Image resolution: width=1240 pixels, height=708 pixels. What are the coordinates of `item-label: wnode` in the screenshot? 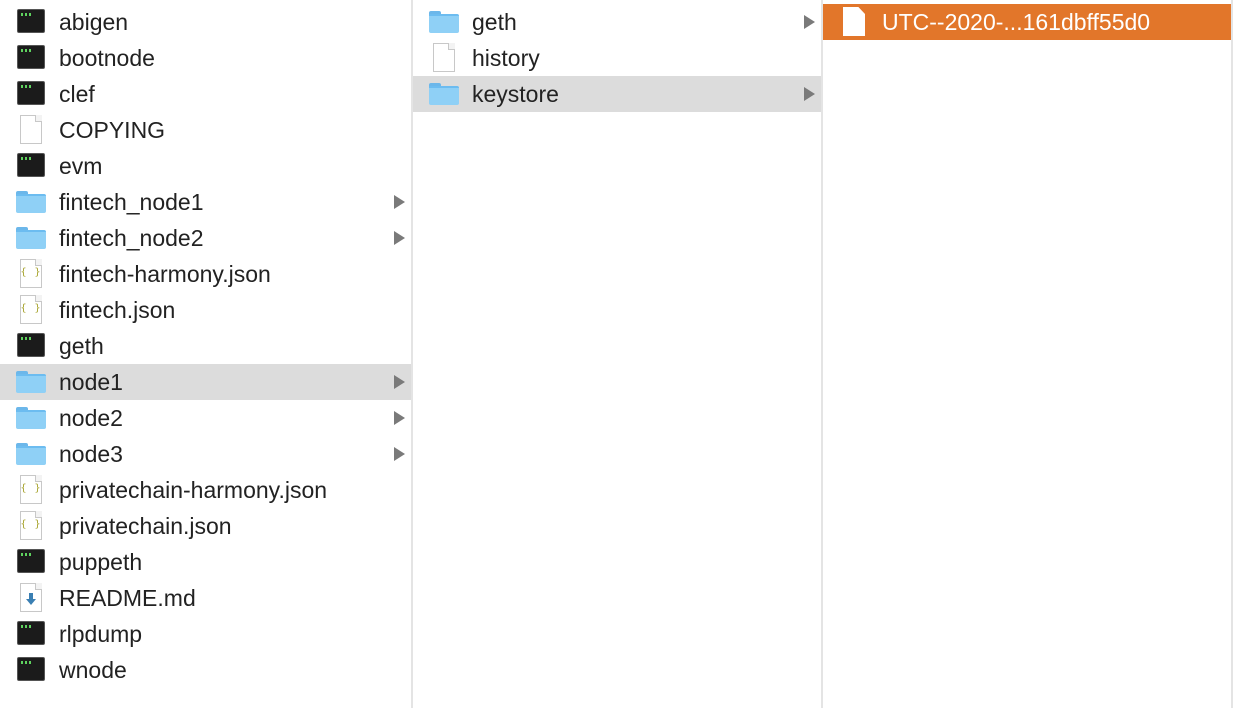 It's located at (93, 669).